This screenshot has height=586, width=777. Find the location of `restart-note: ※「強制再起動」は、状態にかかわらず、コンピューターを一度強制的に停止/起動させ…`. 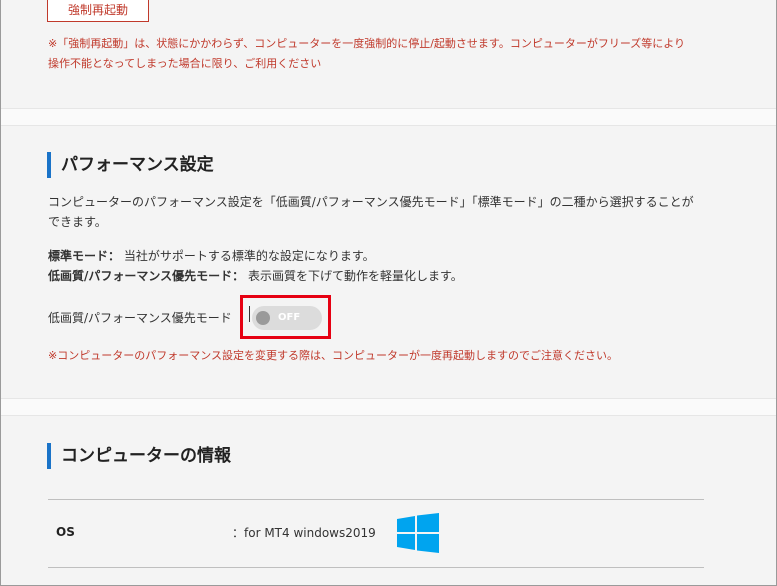

restart-note: ※「強制再起動」は、状態にかかわらず、コンピューターを一度強制的に停止/起動させ… is located at coordinates (383, 54).